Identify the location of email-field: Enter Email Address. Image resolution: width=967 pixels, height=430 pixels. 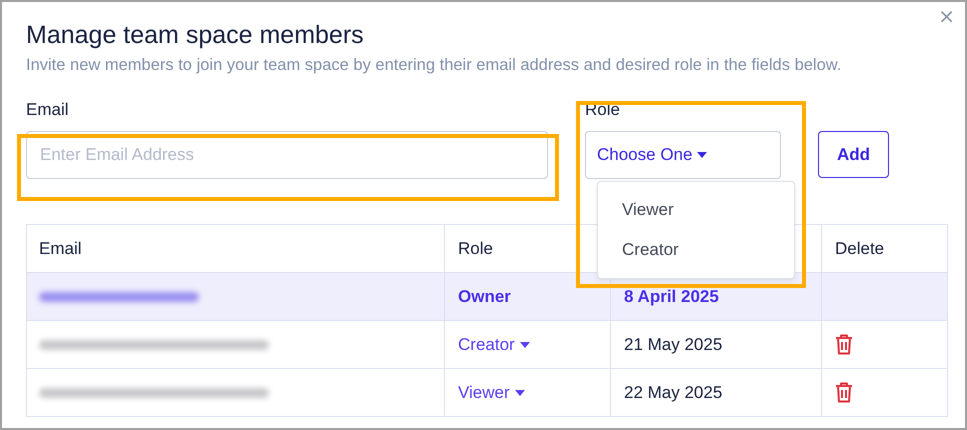
(287, 155).